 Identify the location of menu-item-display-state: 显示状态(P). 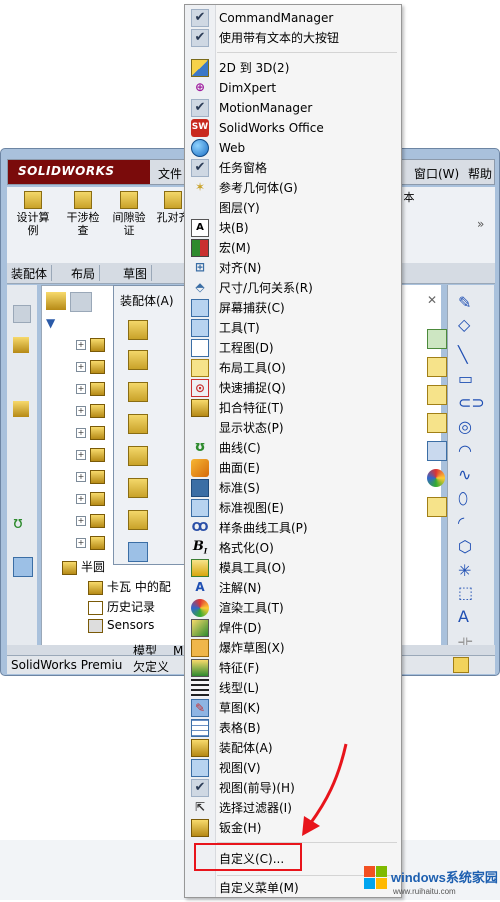
(293, 428).